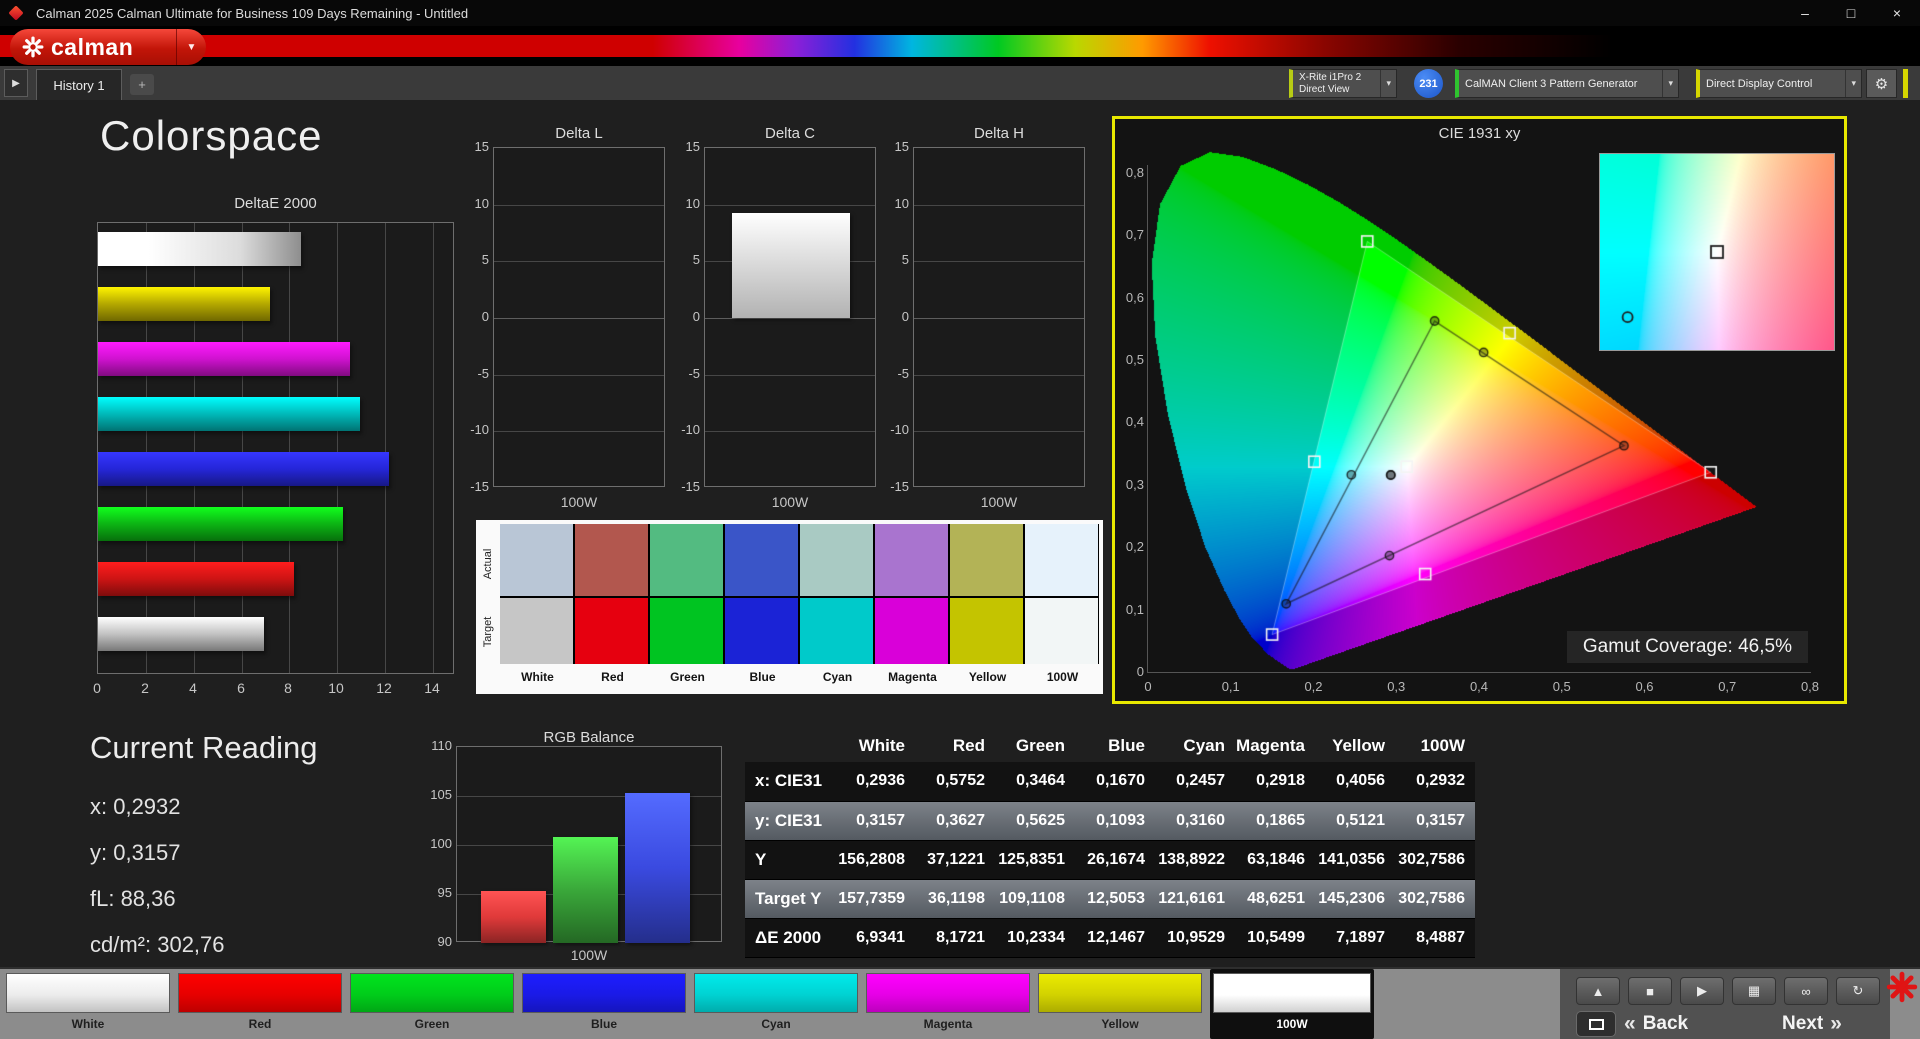  What do you see at coordinates (157, 944) in the screenshot?
I see `reading-cdm2: cd/m²: 302,76` at bounding box center [157, 944].